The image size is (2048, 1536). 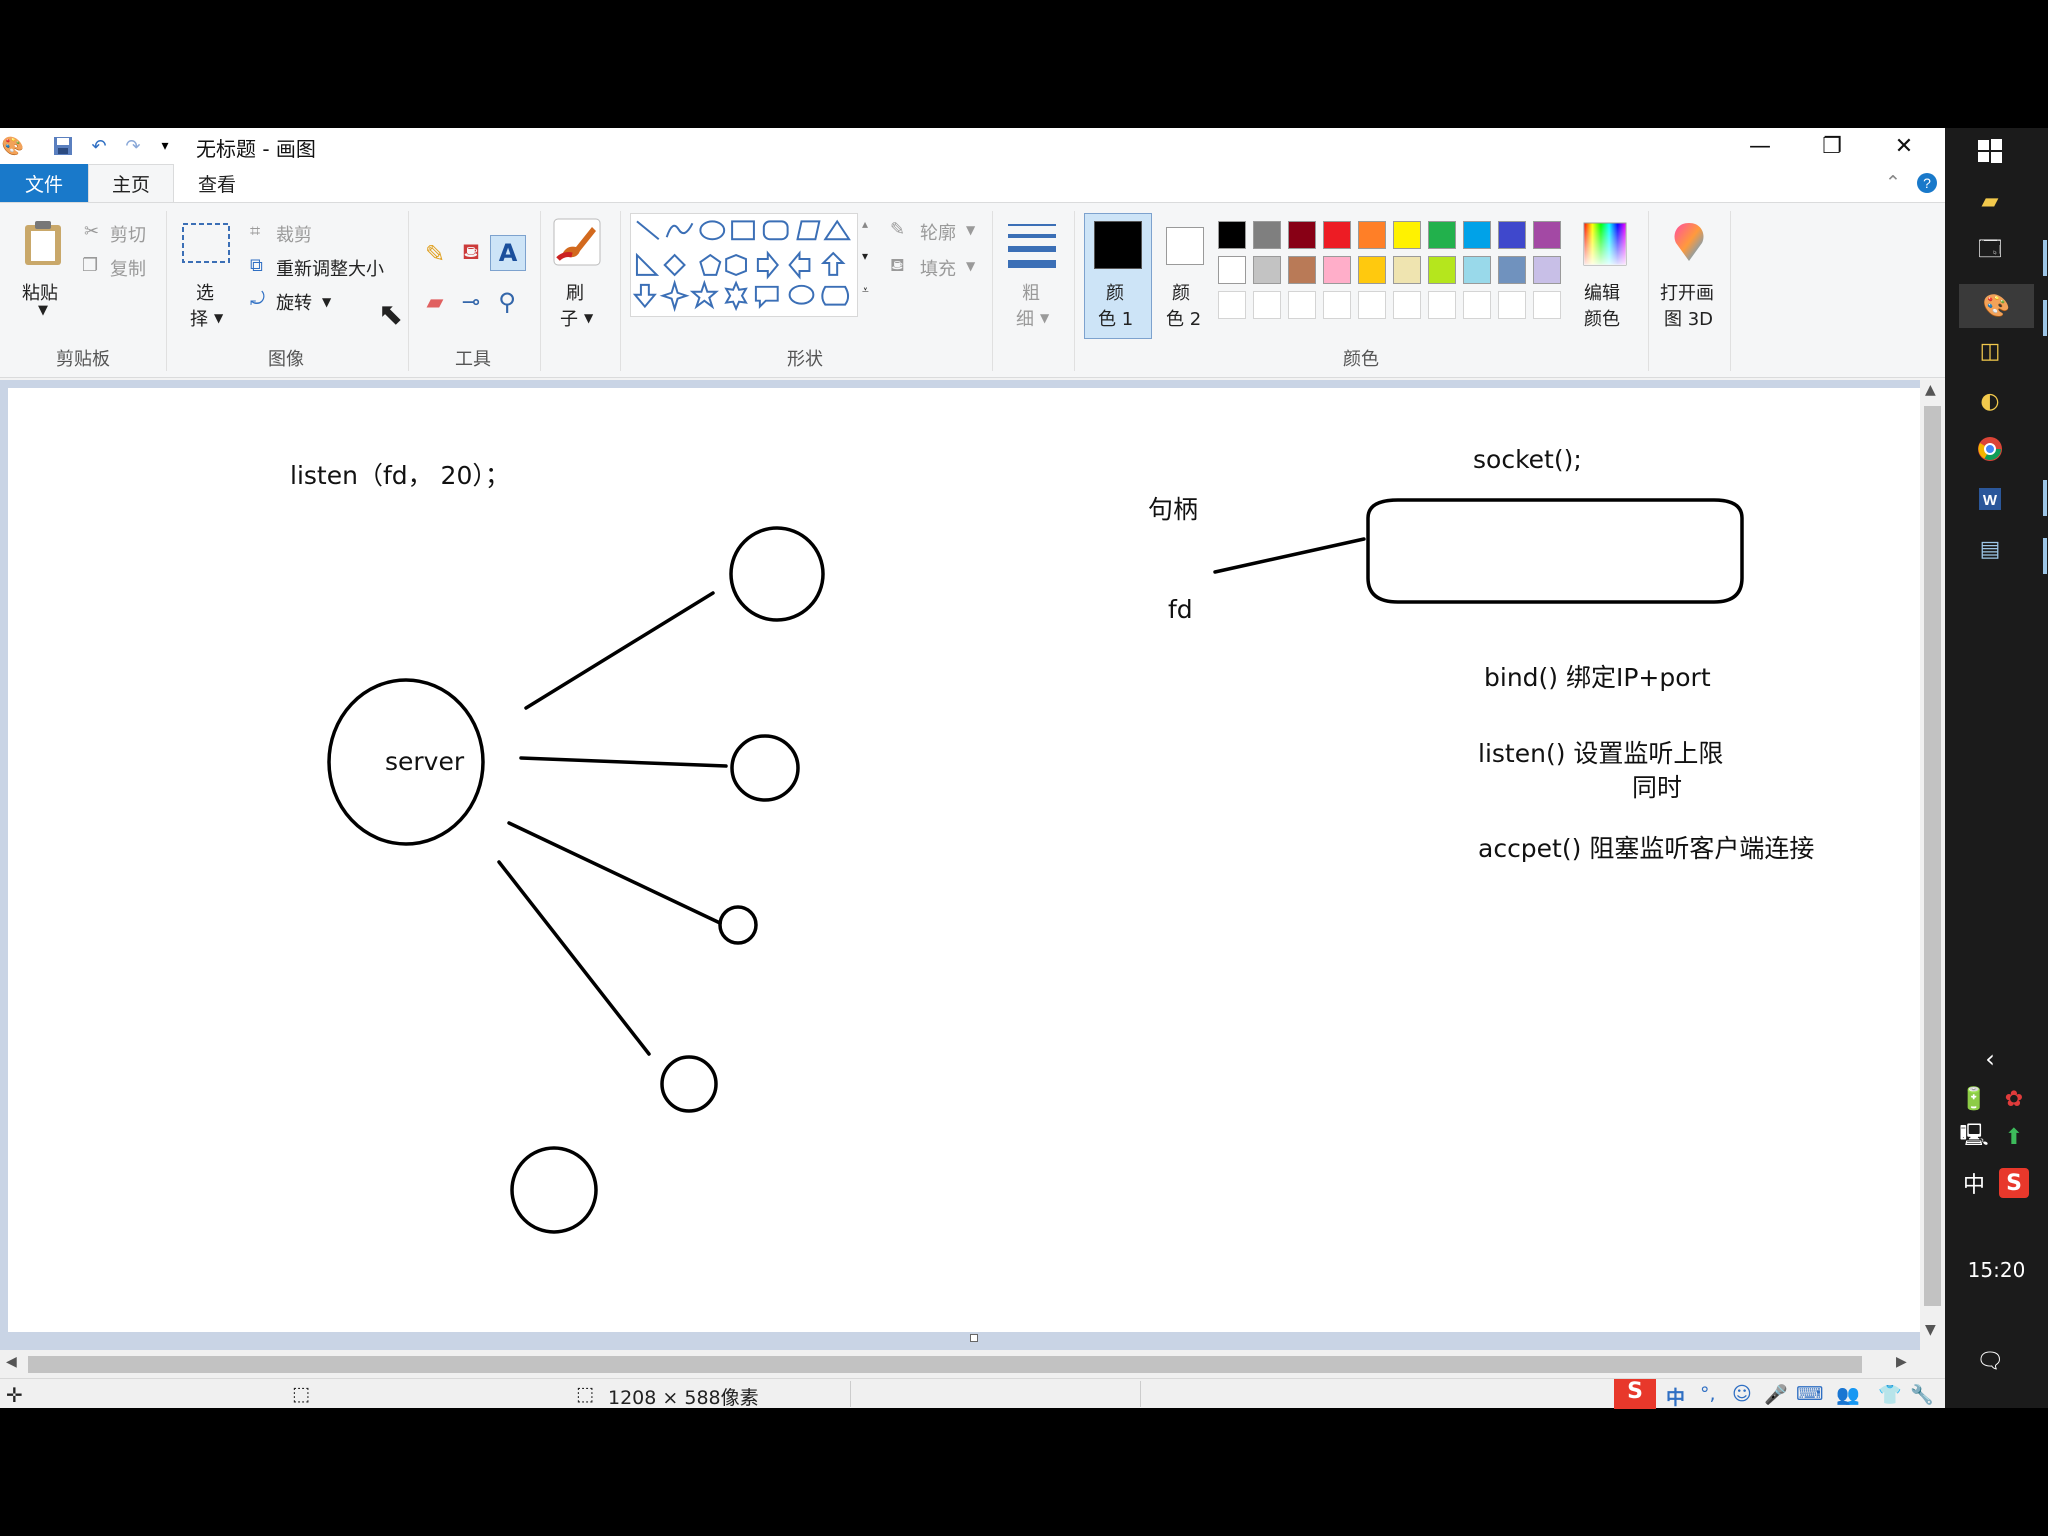 I want to click on punctuation-icon: °,, so click(x=1708, y=1394).